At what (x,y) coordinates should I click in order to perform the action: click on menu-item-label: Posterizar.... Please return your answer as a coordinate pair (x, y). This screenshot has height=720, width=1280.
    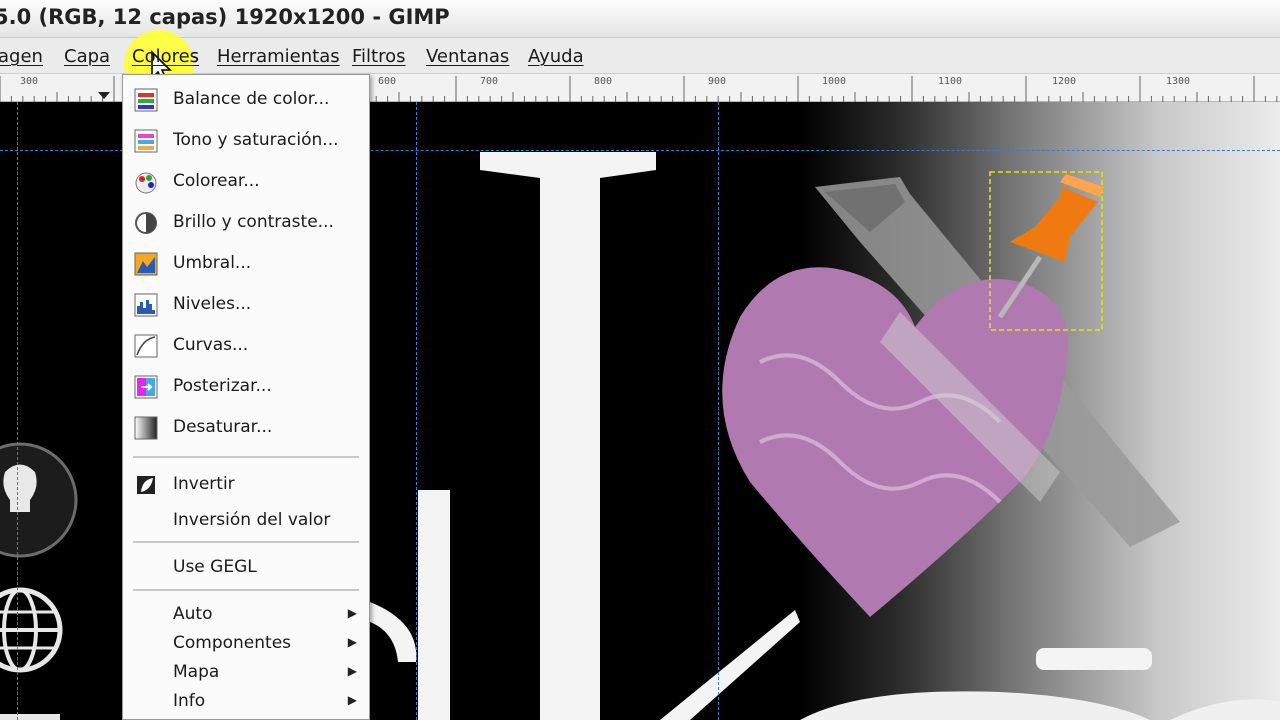
    Looking at the image, I should click on (222, 386).